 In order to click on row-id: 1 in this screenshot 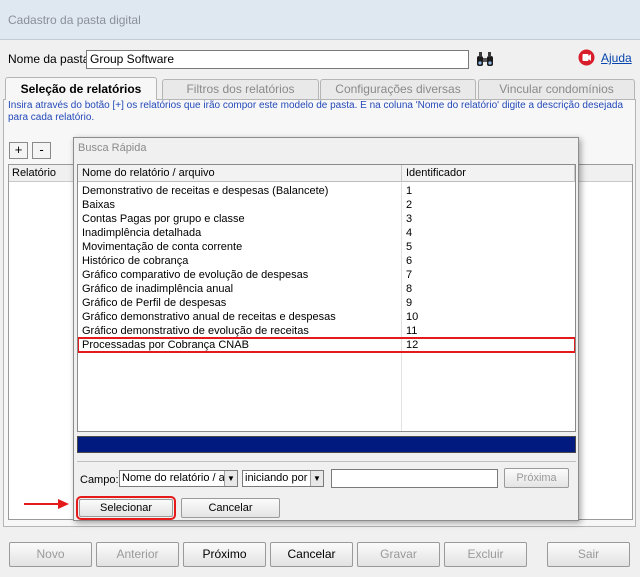, I will do `click(409, 191)`.